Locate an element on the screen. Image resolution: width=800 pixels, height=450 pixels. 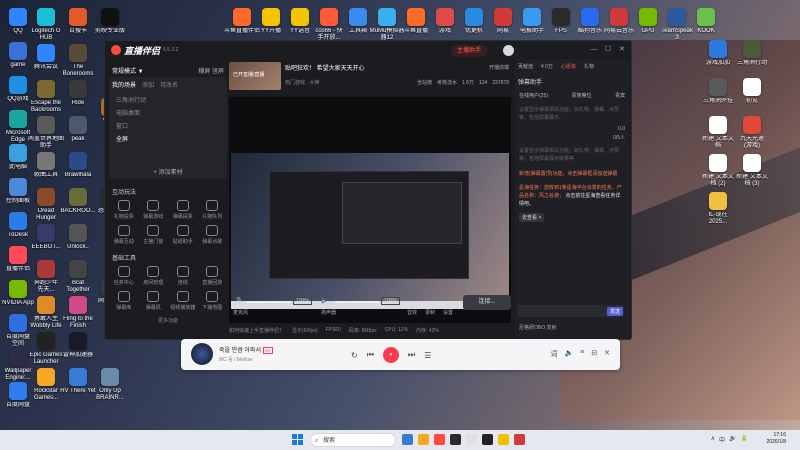
record-button: 录制 is located at coordinates (430, 312).